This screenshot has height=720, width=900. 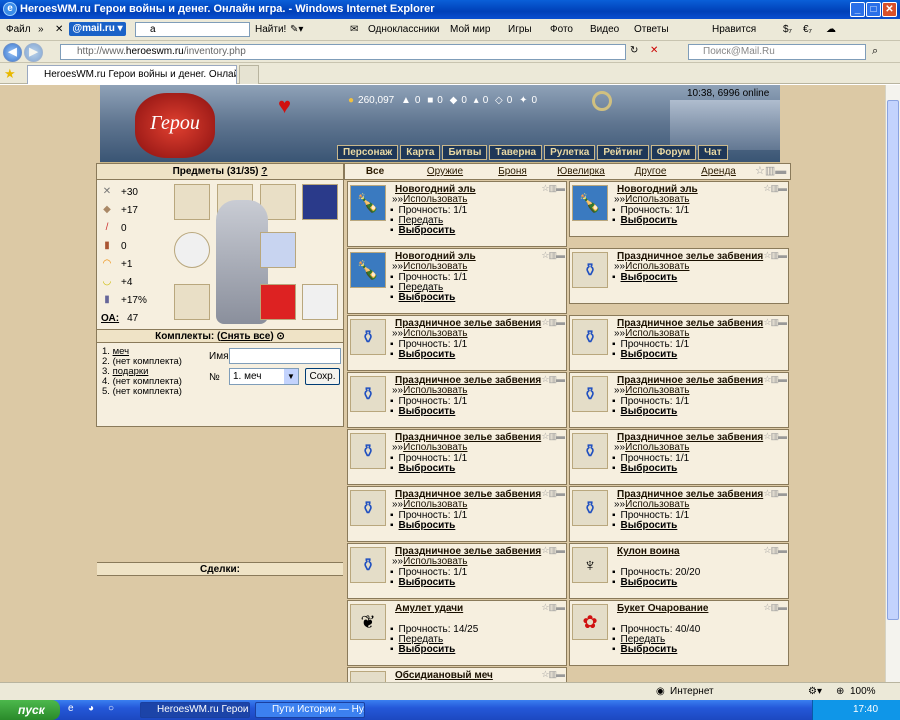 I want to click on menu-chat: Чат, so click(x=713, y=152).